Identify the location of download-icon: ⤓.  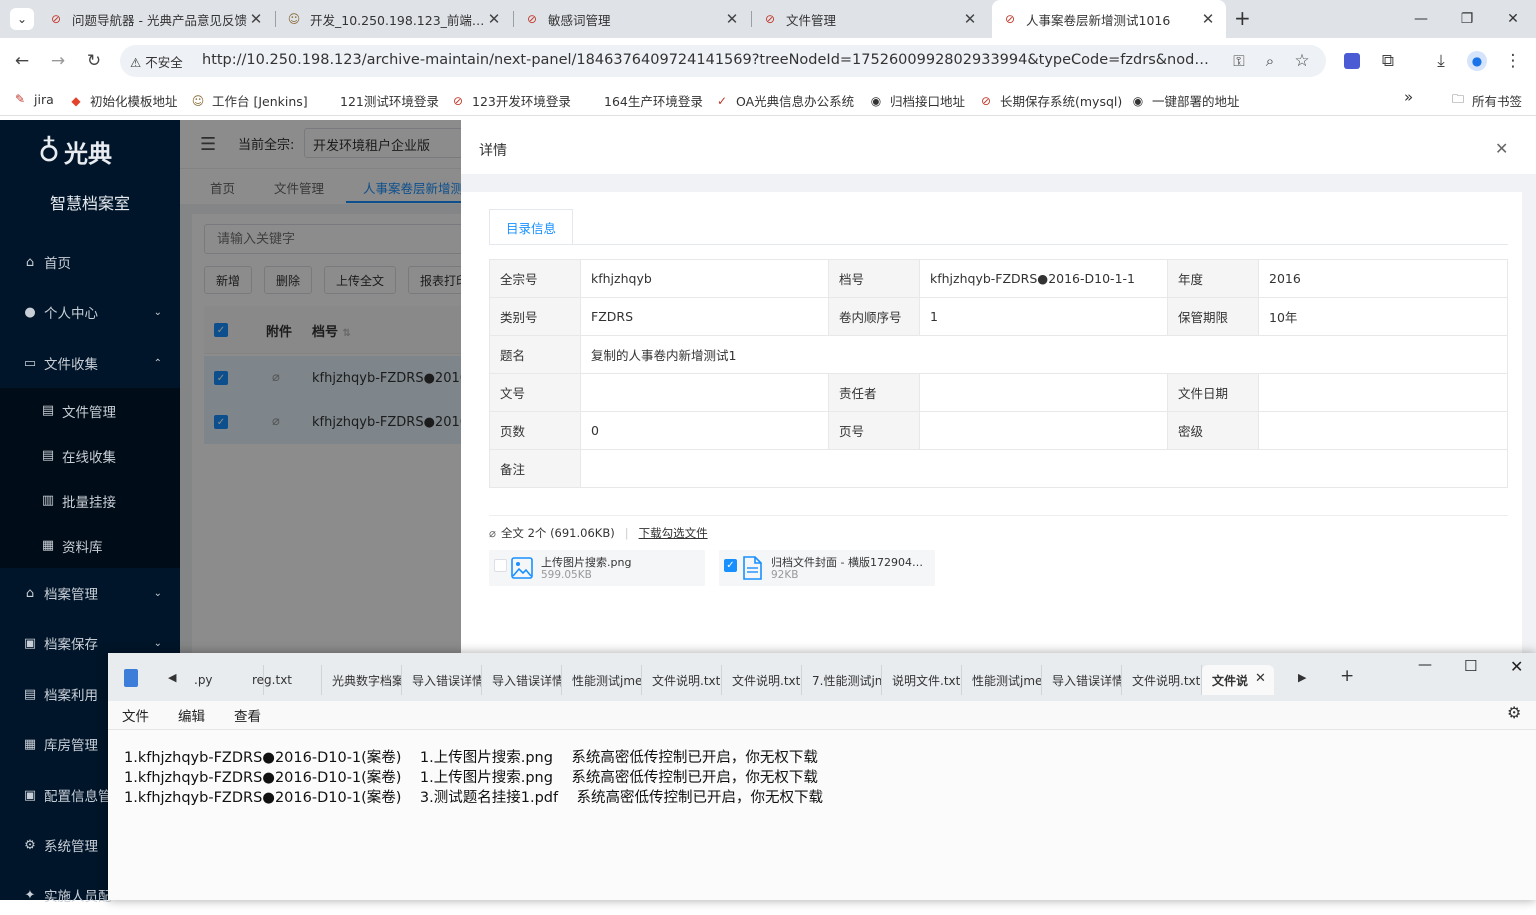
(1441, 61).